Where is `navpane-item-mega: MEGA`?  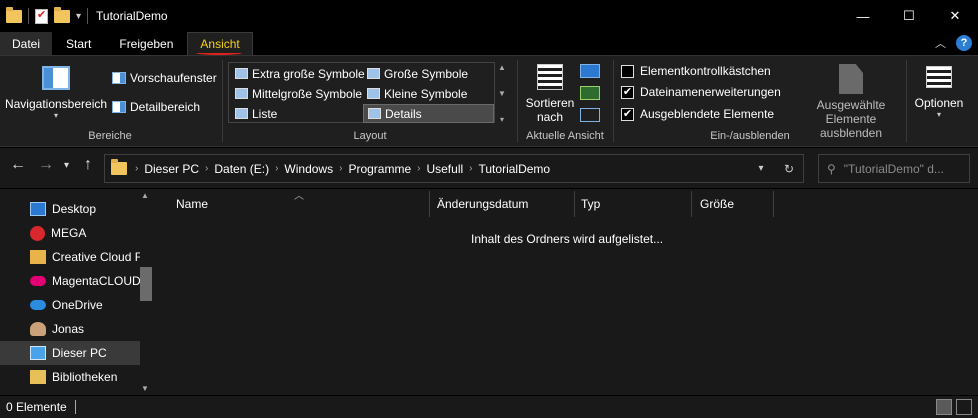
navpane-item-mega: MEGA is located at coordinates (70, 233).